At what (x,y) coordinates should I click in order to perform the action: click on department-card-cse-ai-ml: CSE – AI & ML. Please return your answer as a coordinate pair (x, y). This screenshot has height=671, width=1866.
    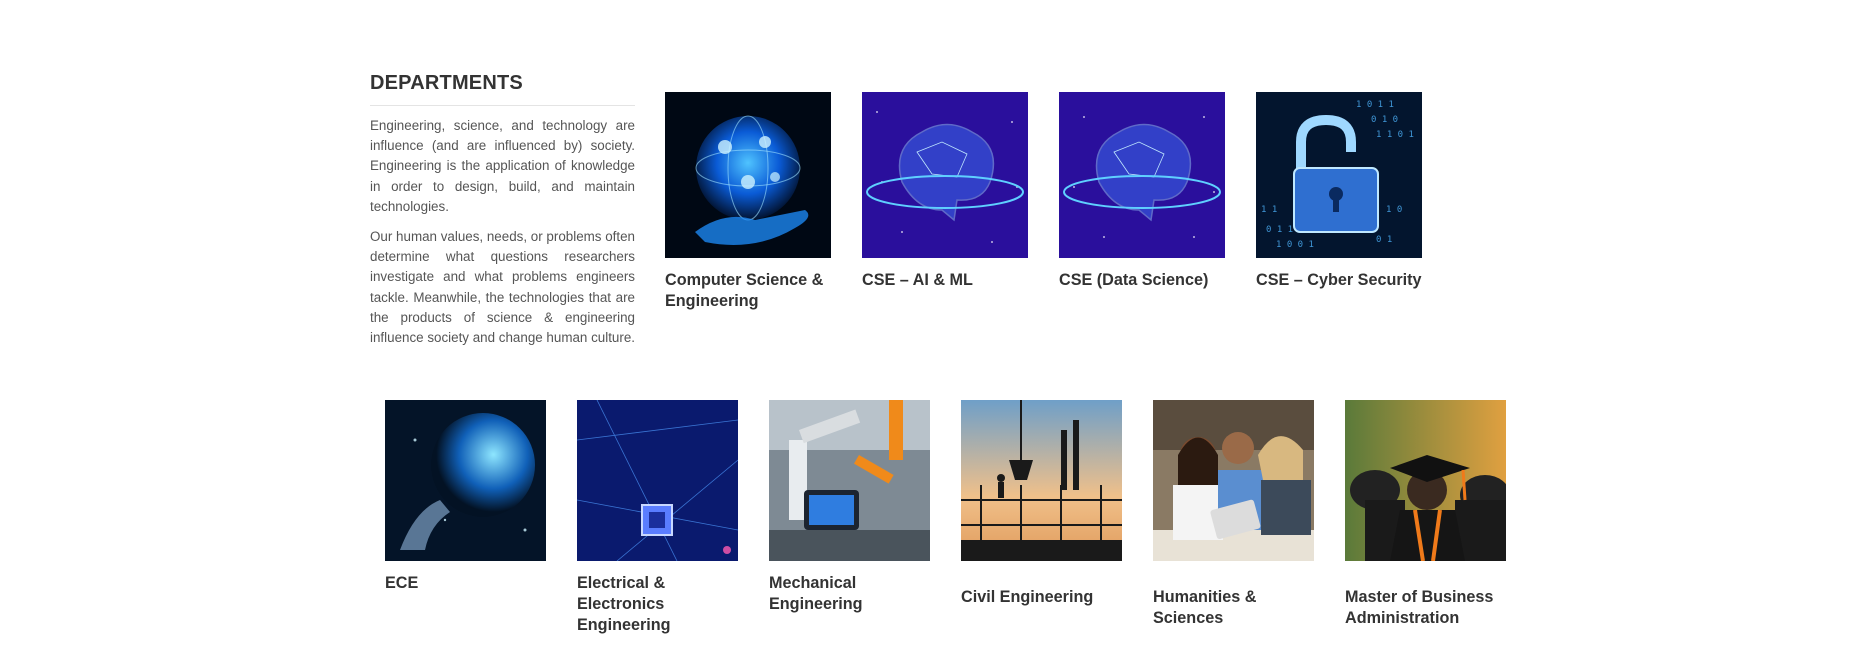
    Looking at the image, I should click on (947, 191).